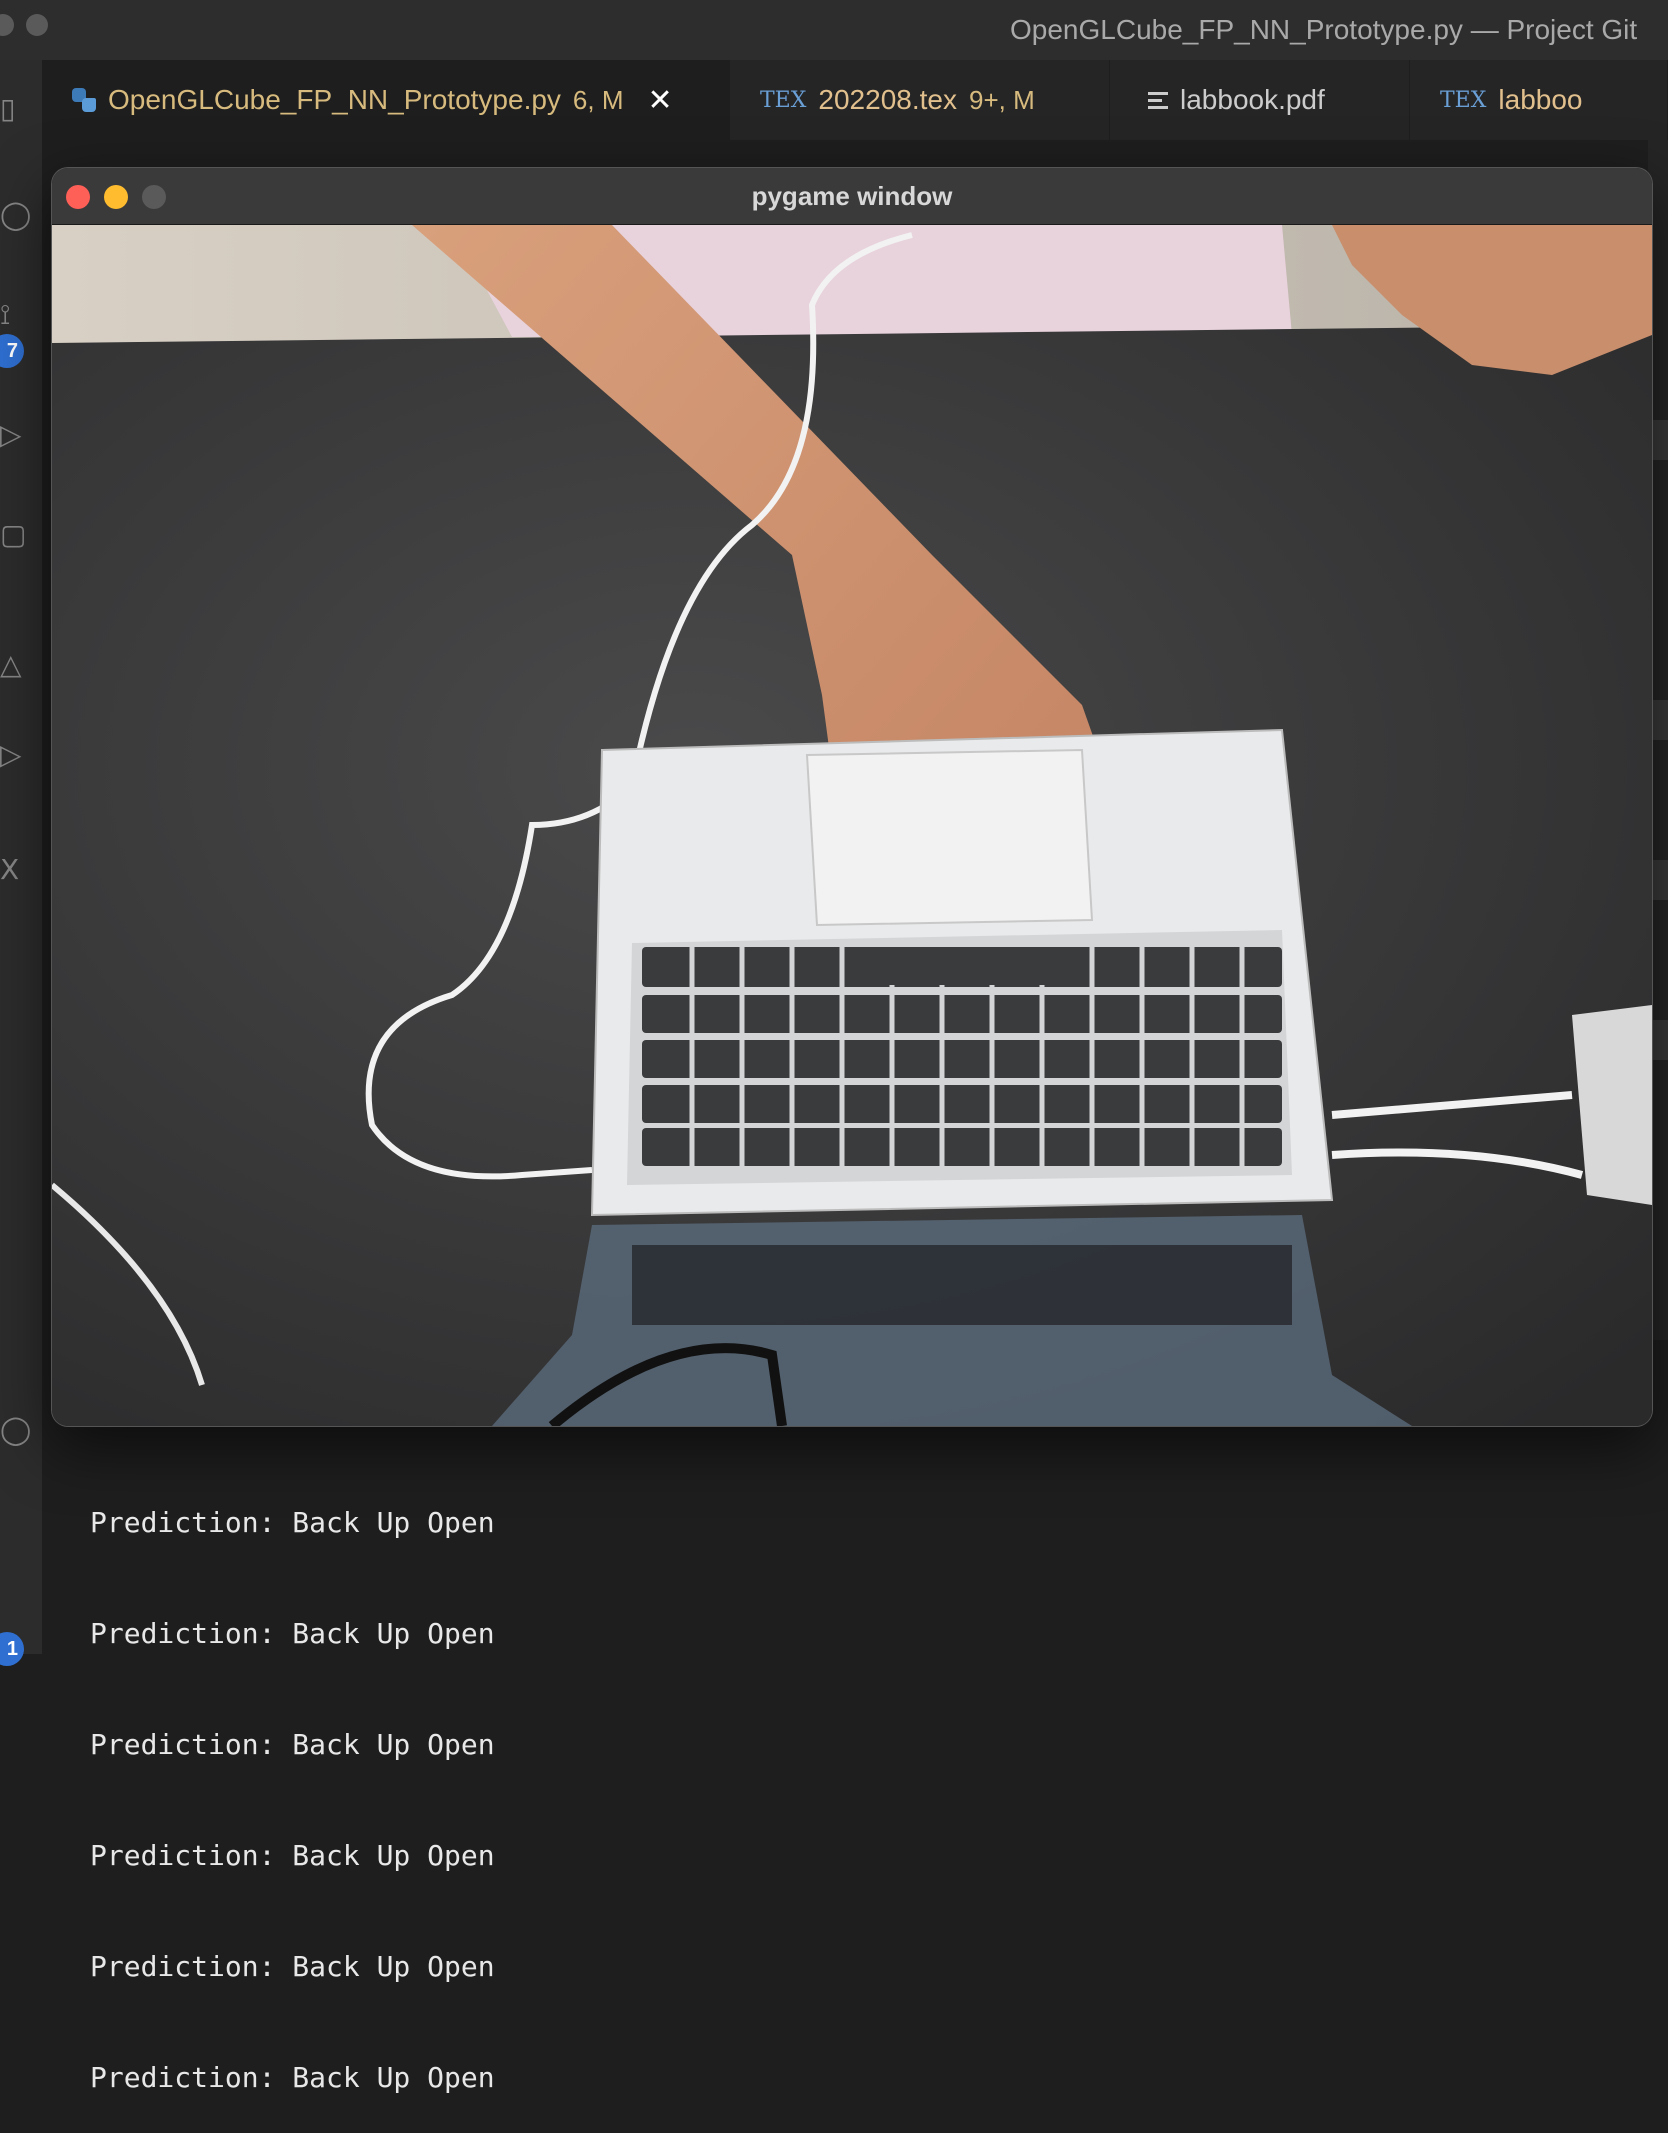 The width and height of the screenshot is (1668, 2133). Describe the element at coordinates (660, 100) in the screenshot. I see `close-icon: ✕` at that location.